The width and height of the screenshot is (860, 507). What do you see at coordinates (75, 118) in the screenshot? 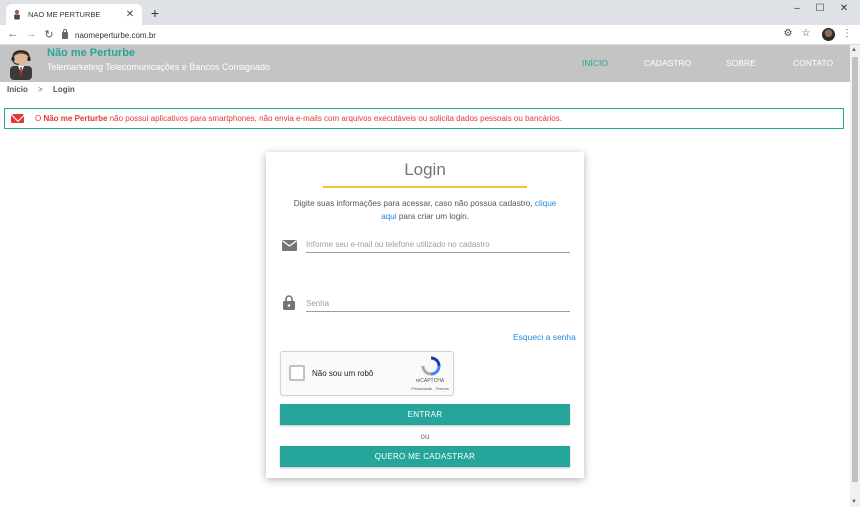
I see `alert-brand: Não me Perturbe` at bounding box center [75, 118].